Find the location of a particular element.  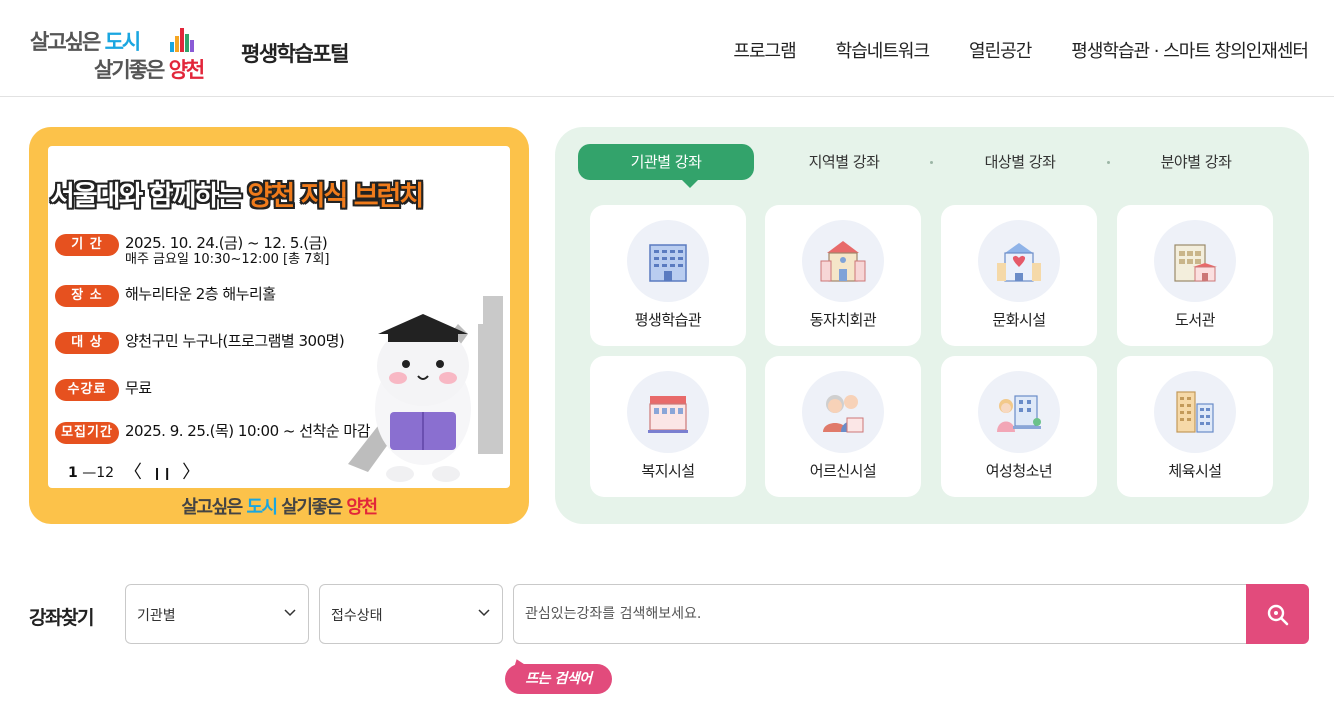

info-text: 2025. 10. 24.(금) ~ 12. 5.(금) is located at coordinates (226, 243).